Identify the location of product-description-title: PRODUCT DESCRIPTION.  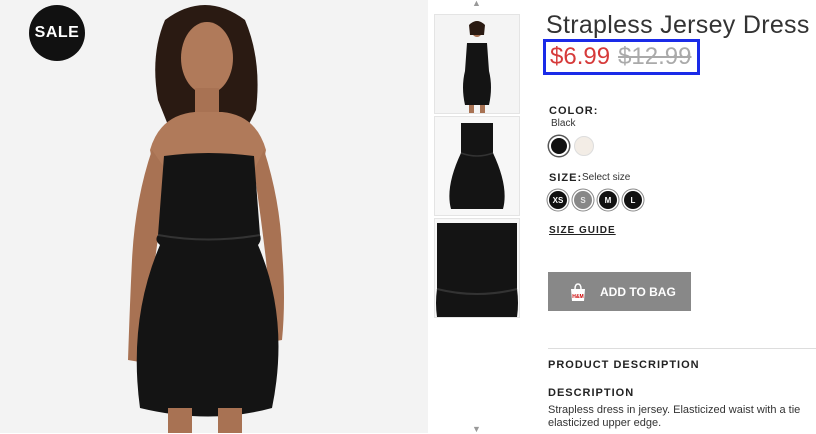
(624, 365).